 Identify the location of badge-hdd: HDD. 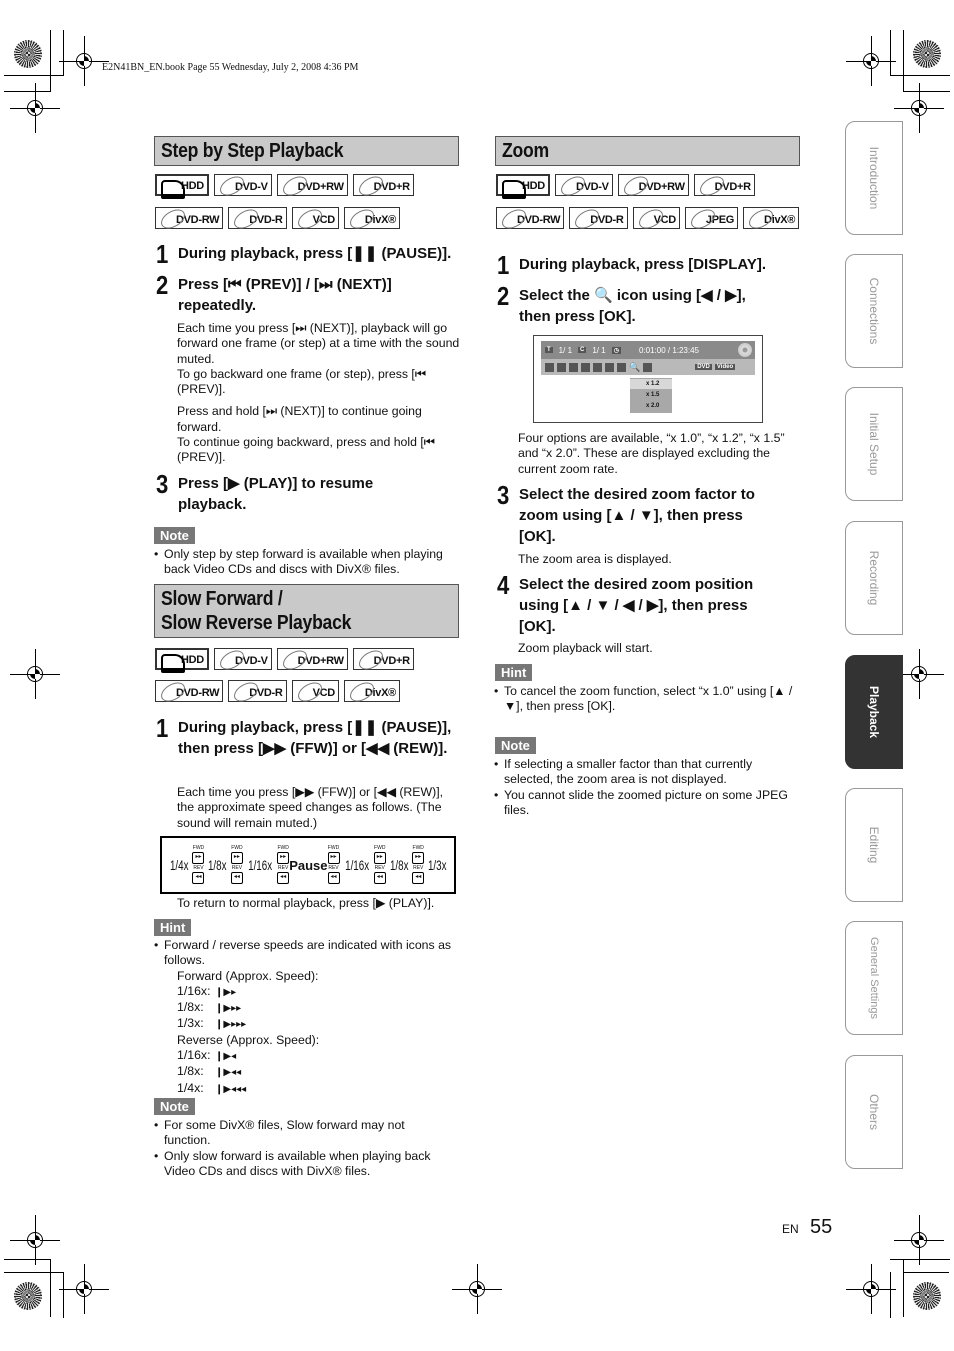
(182, 186).